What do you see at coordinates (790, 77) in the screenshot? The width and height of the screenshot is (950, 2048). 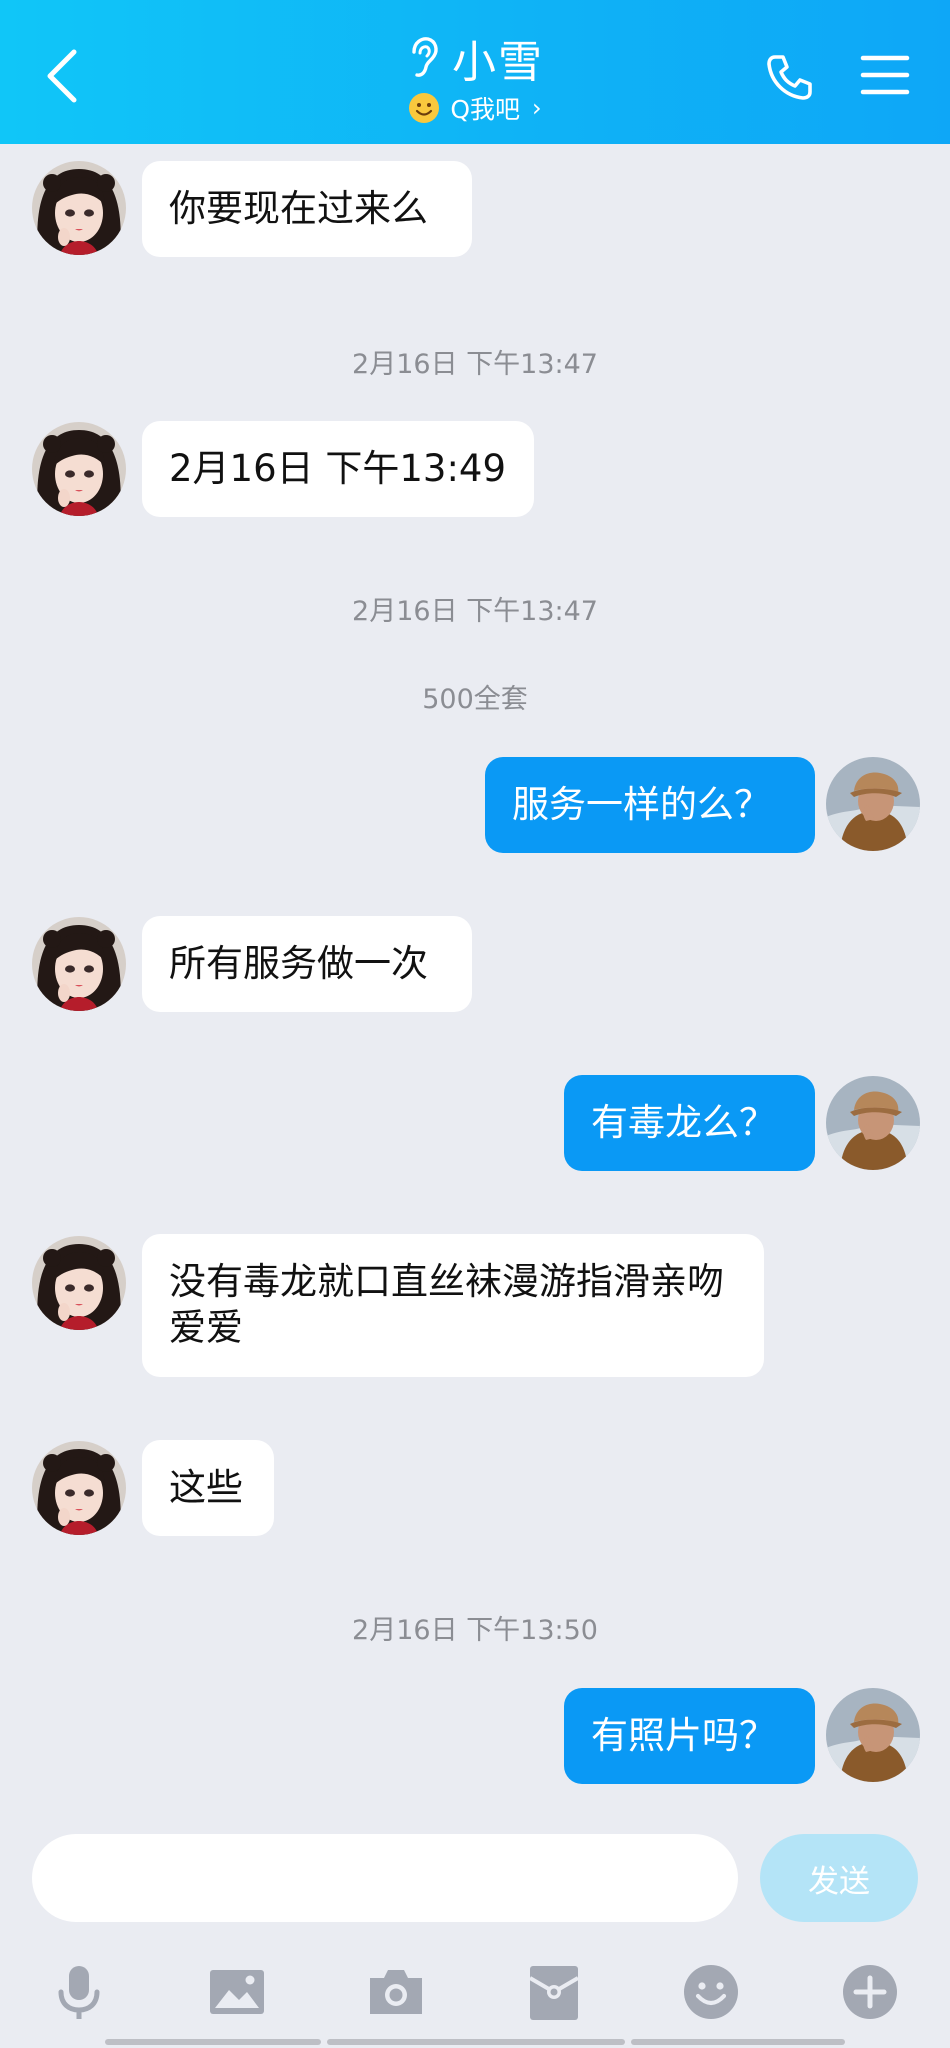 I see `phone-icon` at bounding box center [790, 77].